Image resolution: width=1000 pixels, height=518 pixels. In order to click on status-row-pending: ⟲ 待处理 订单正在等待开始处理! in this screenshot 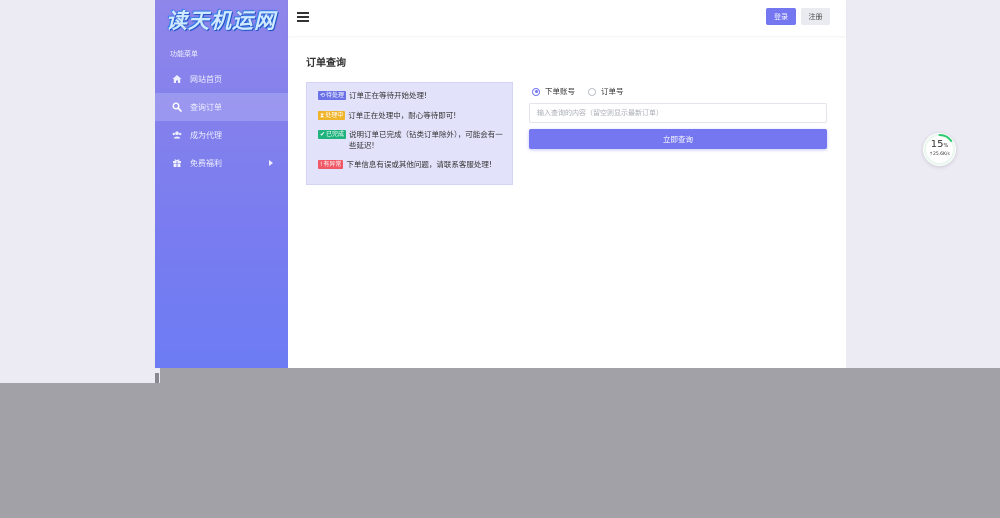, I will do `click(413, 95)`.